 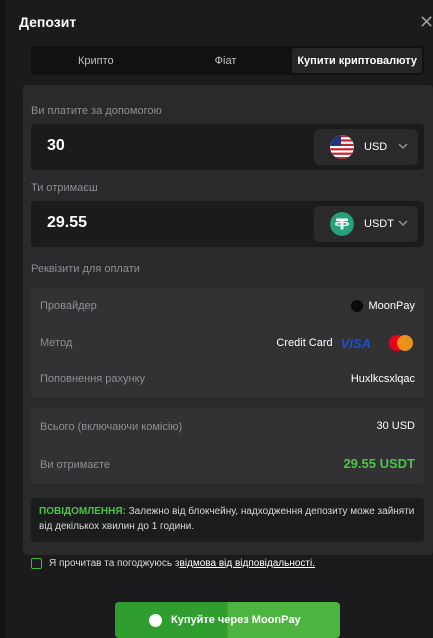 I want to click on total-value: 30 USD, so click(x=395, y=426).